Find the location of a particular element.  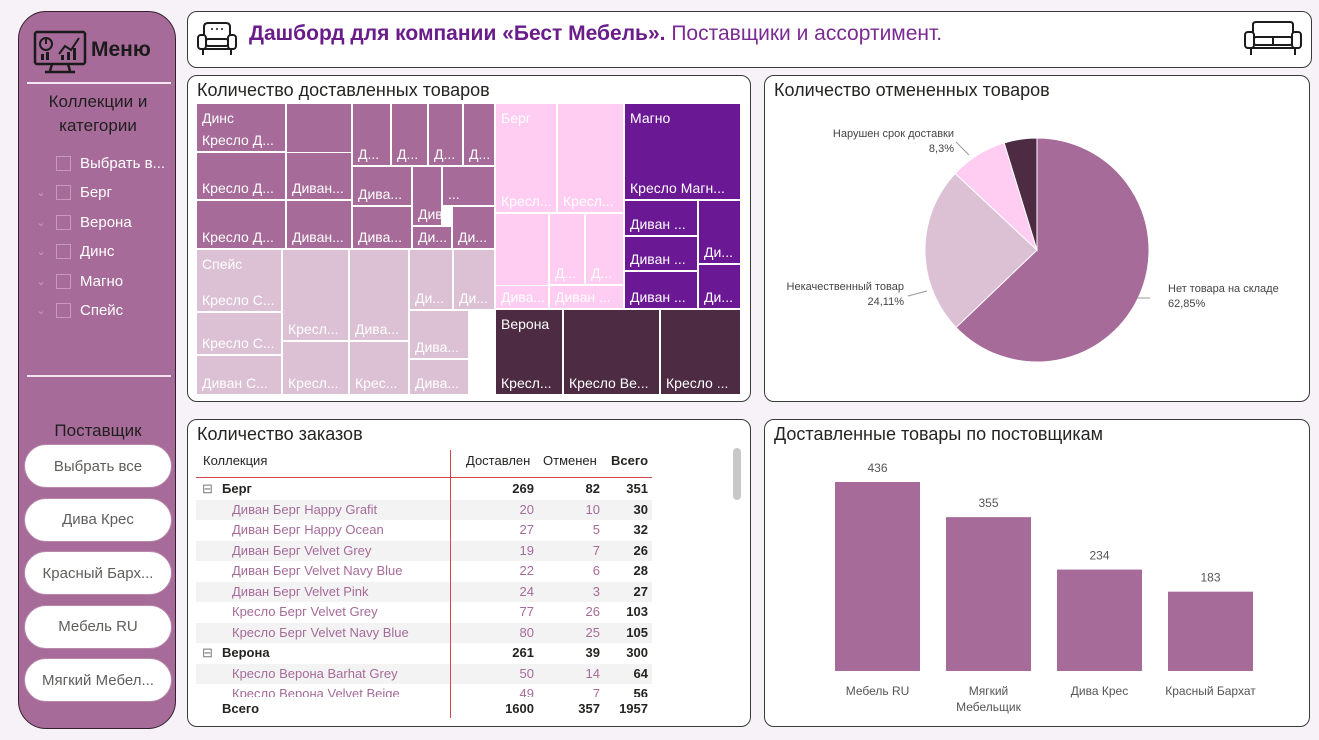

menu-header: Меню is located at coordinates (100, 52).